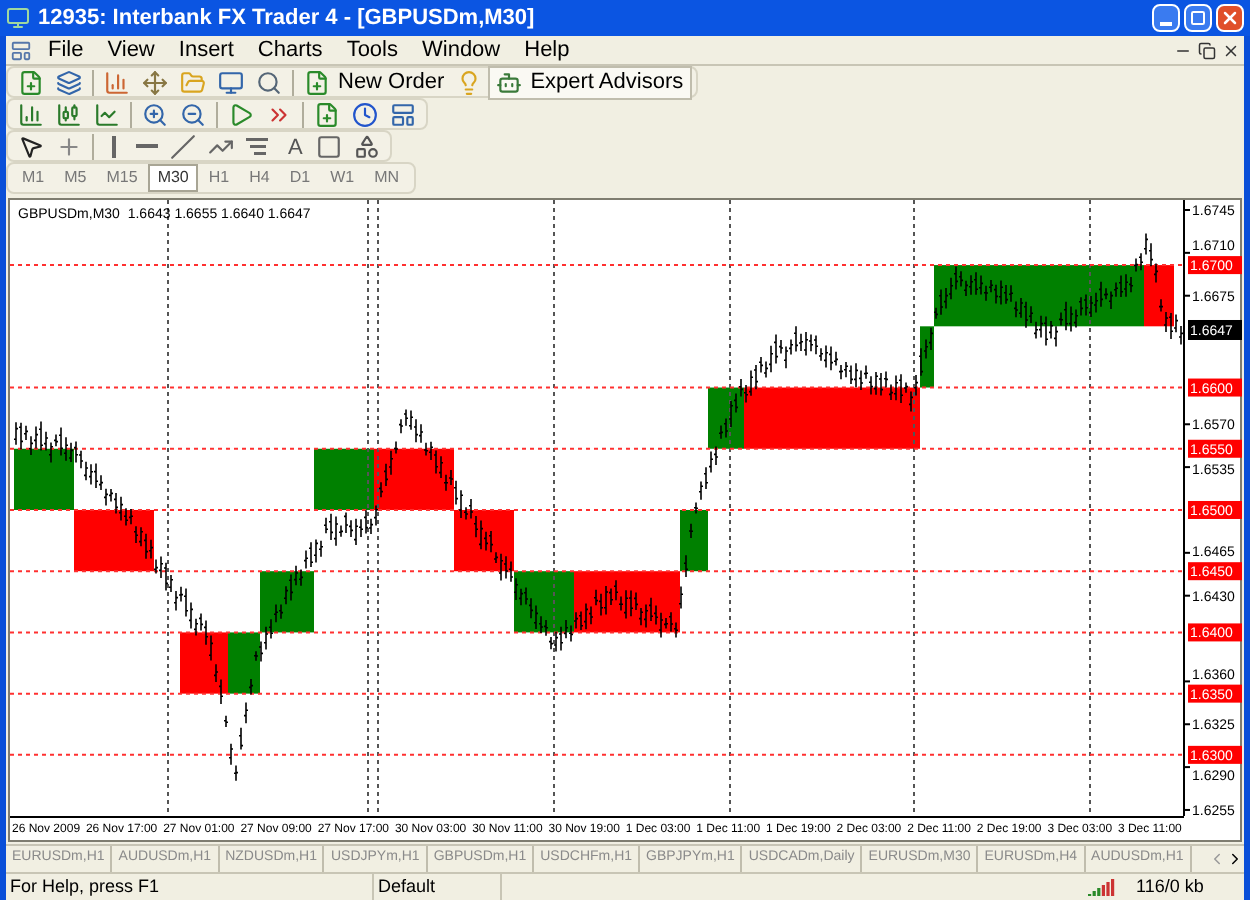 The image size is (1250, 900). Describe the element at coordinates (107, 114) in the screenshot. I see `line-chart-icon` at that location.